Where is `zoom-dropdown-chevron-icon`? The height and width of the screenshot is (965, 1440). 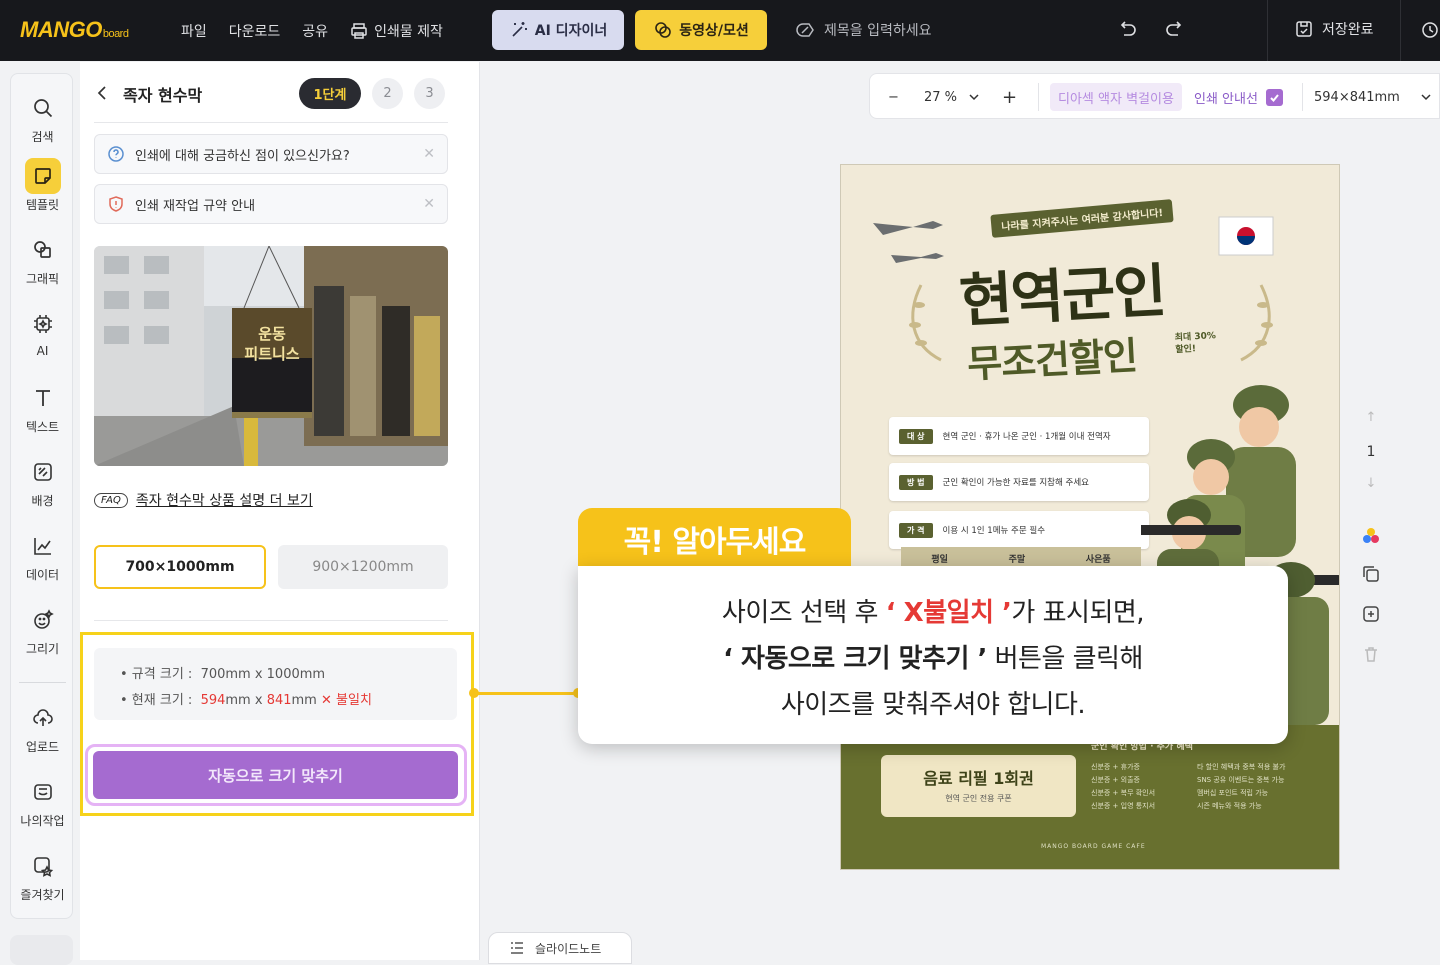 zoom-dropdown-chevron-icon is located at coordinates (974, 97).